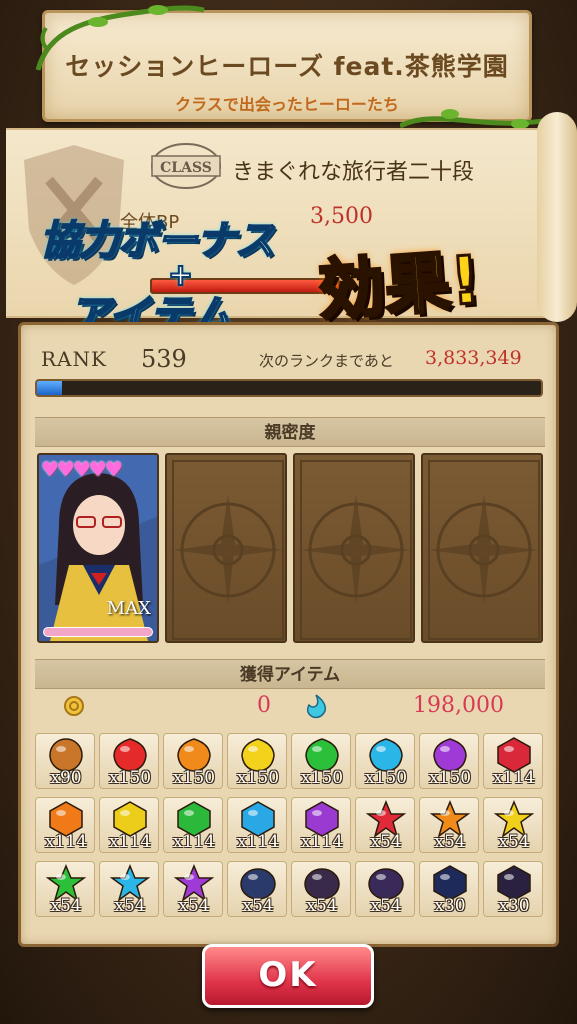 The image size is (577, 1024). Describe the element at coordinates (458, 705) in the screenshot. I see `gem-value: 198,000` at that location.